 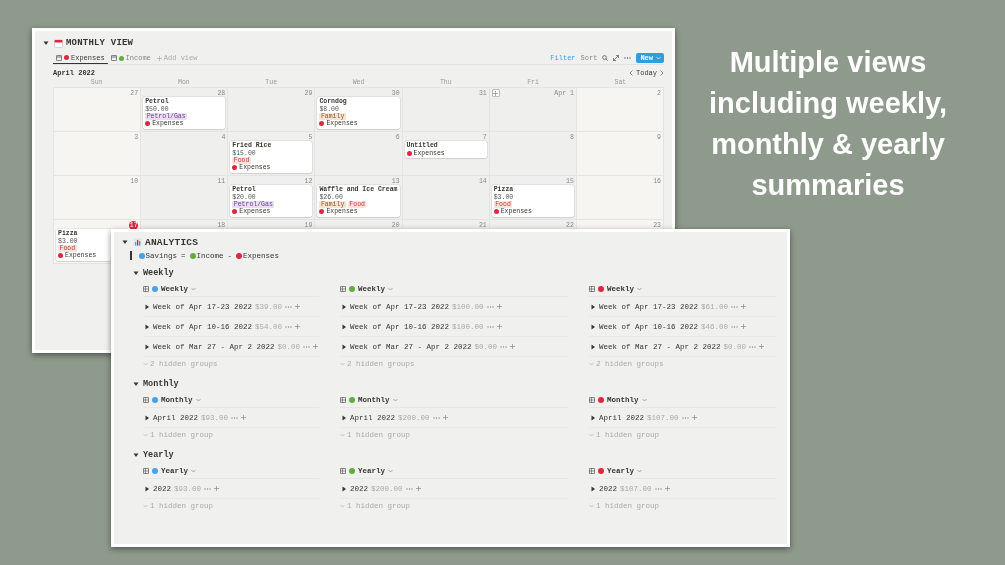 What do you see at coordinates (616, 58) in the screenshot?
I see `expand-icon` at bounding box center [616, 58].